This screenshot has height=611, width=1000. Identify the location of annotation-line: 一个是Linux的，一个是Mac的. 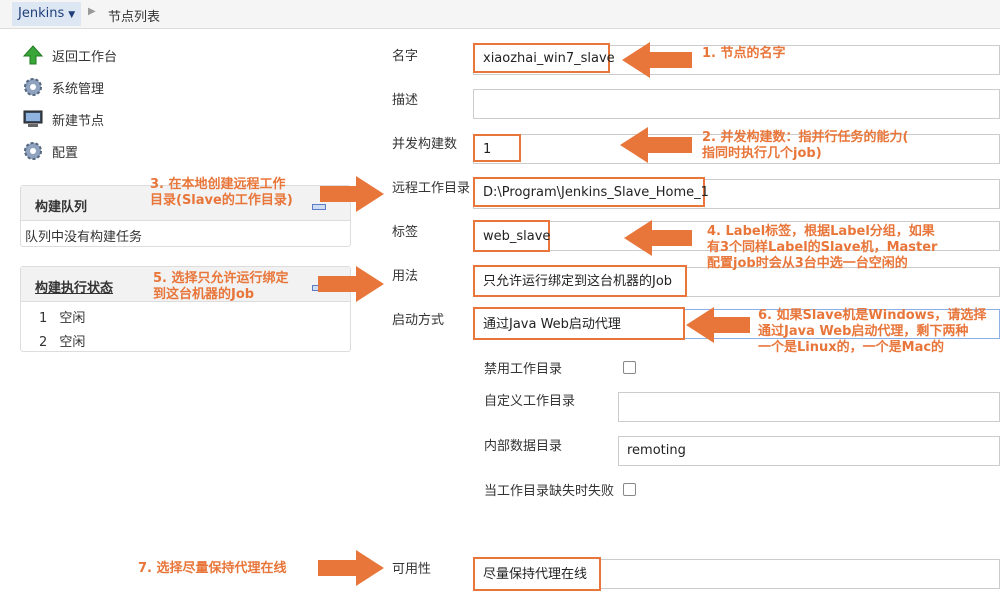
(851, 347).